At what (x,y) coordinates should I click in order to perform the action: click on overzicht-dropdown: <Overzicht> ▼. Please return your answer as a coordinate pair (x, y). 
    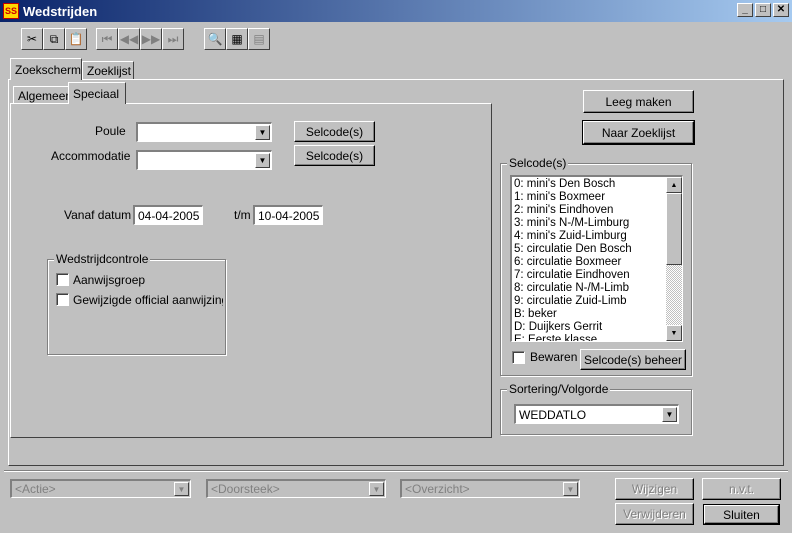
    Looking at the image, I should click on (490, 488).